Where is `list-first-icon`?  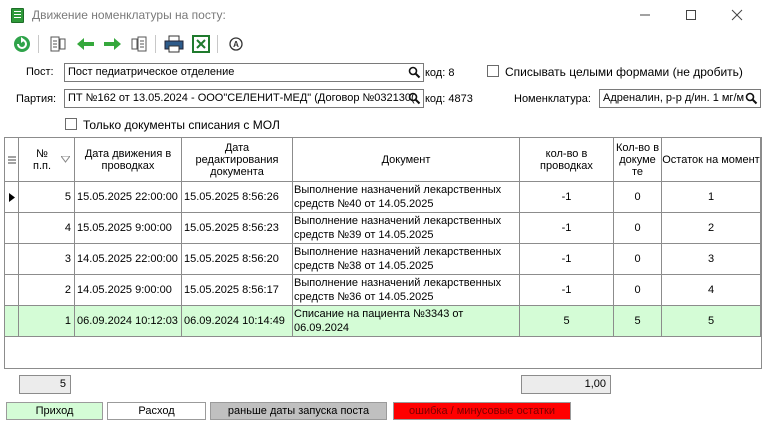
list-first-icon is located at coordinates (58, 44).